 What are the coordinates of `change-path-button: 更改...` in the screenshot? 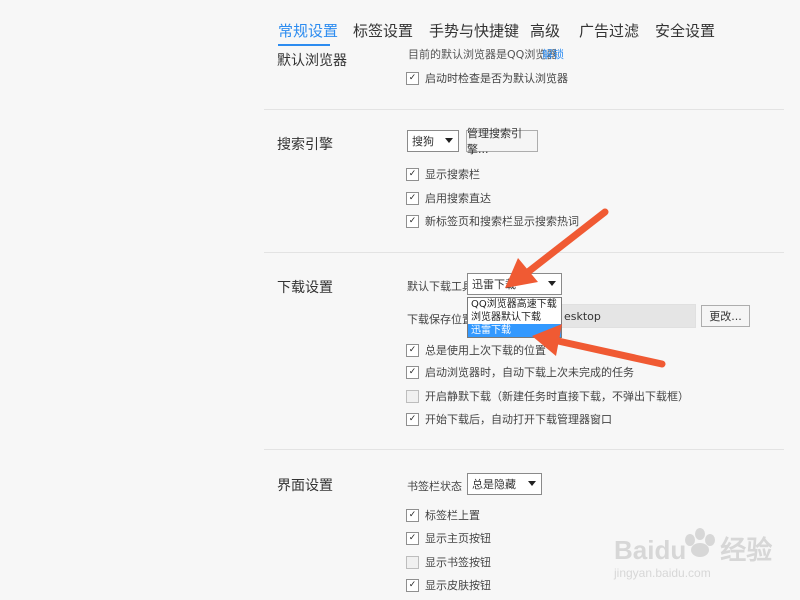 It's located at (725, 316).